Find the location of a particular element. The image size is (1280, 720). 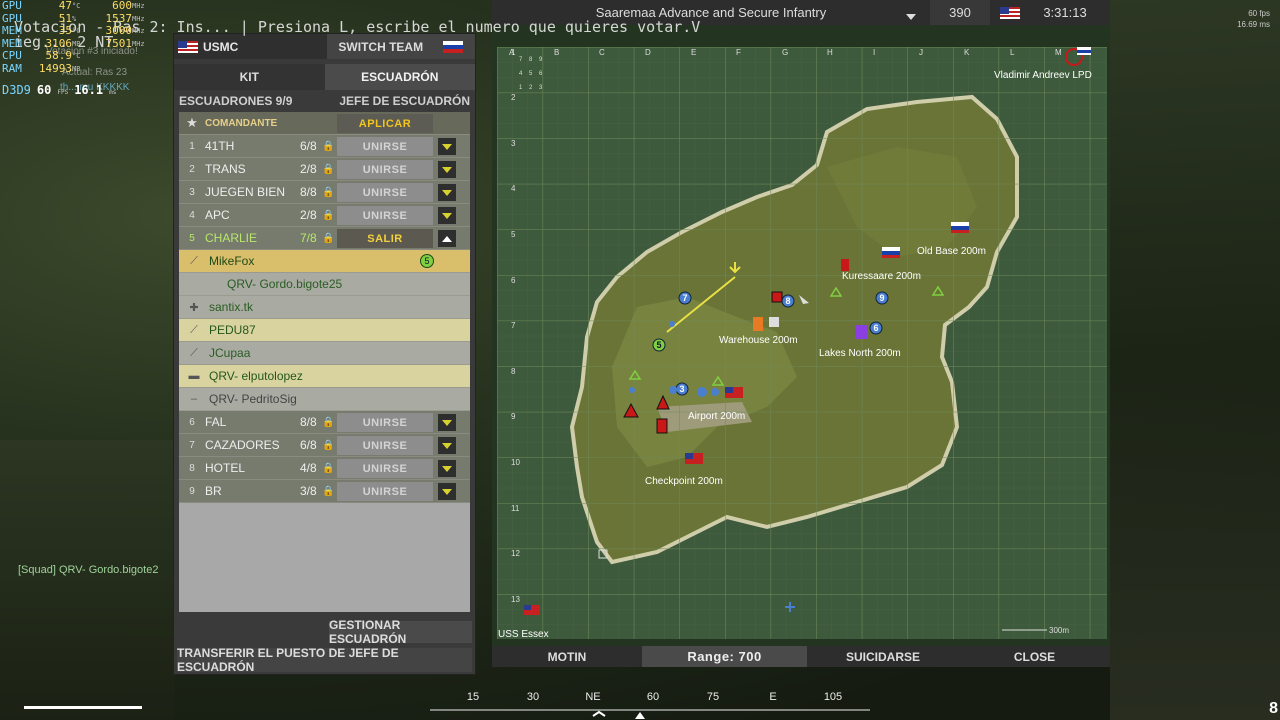

compass-tick: E is located at coordinates (772, 697).